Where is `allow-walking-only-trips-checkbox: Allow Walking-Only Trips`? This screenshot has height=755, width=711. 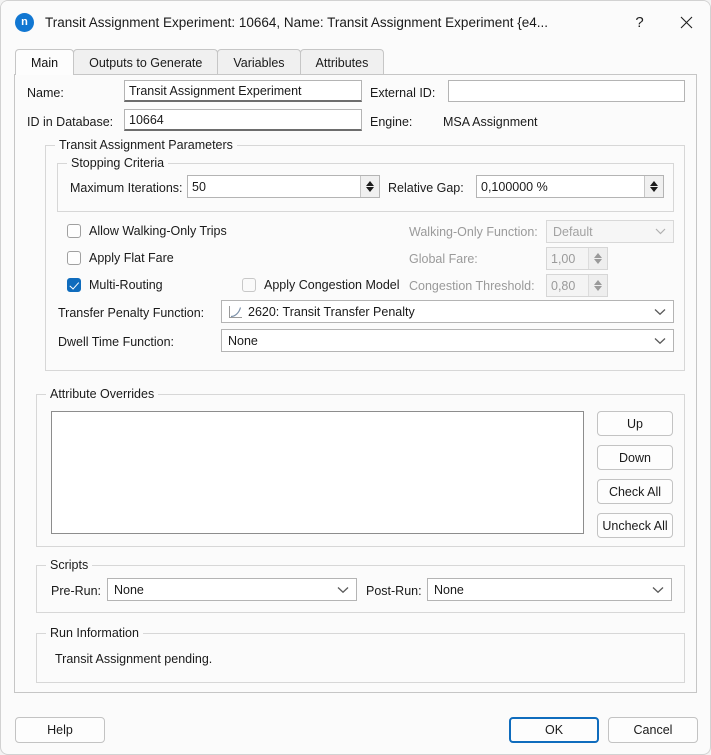 allow-walking-only-trips-checkbox: Allow Walking-Only Trips is located at coordinates (147, 231).